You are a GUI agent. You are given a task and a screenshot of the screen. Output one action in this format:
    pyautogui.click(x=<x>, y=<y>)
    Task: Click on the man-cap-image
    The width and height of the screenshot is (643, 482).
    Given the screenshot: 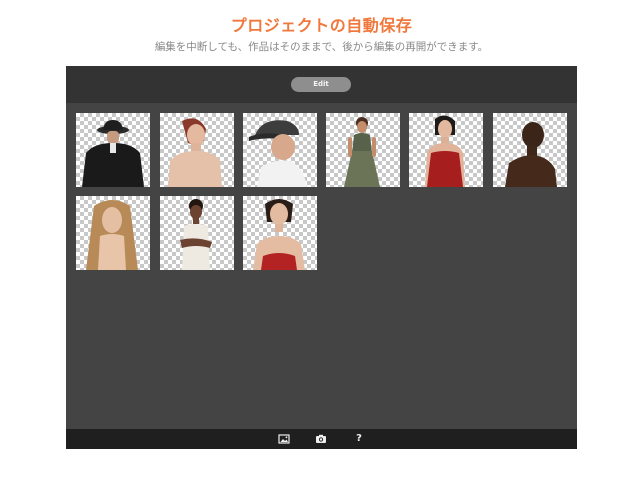 What is the action you would take?
    pyautogui.click(x=278, y=153)
    